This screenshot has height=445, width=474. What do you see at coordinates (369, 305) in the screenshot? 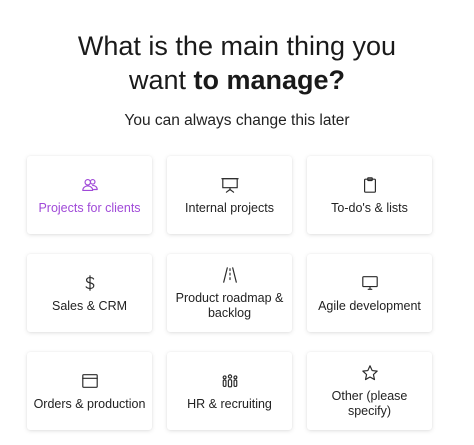
I see `option-label: Agile development` at bounding box center [369, 305].